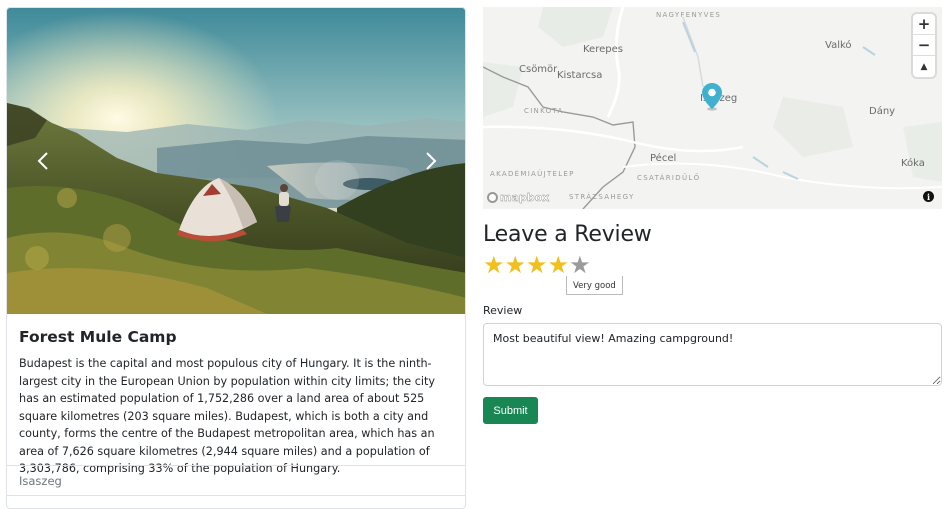 The width and height of the screenshot is (950, 509). I want to click on zoom-in-button: +, so click(924, 24).